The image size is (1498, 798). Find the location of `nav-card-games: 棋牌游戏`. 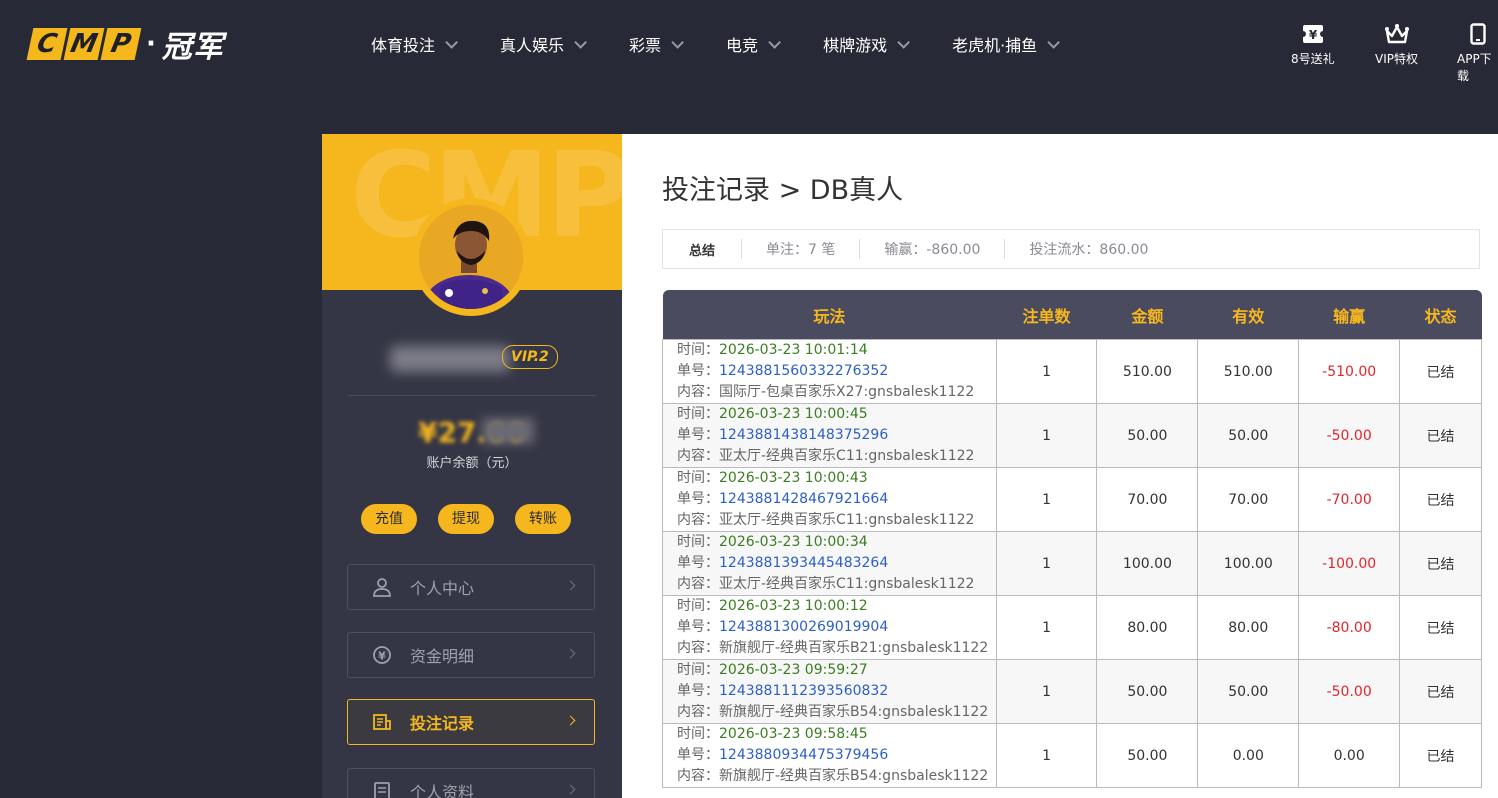

nav-card-games: 棋牌游戏 is located at coordinates (867, 44).